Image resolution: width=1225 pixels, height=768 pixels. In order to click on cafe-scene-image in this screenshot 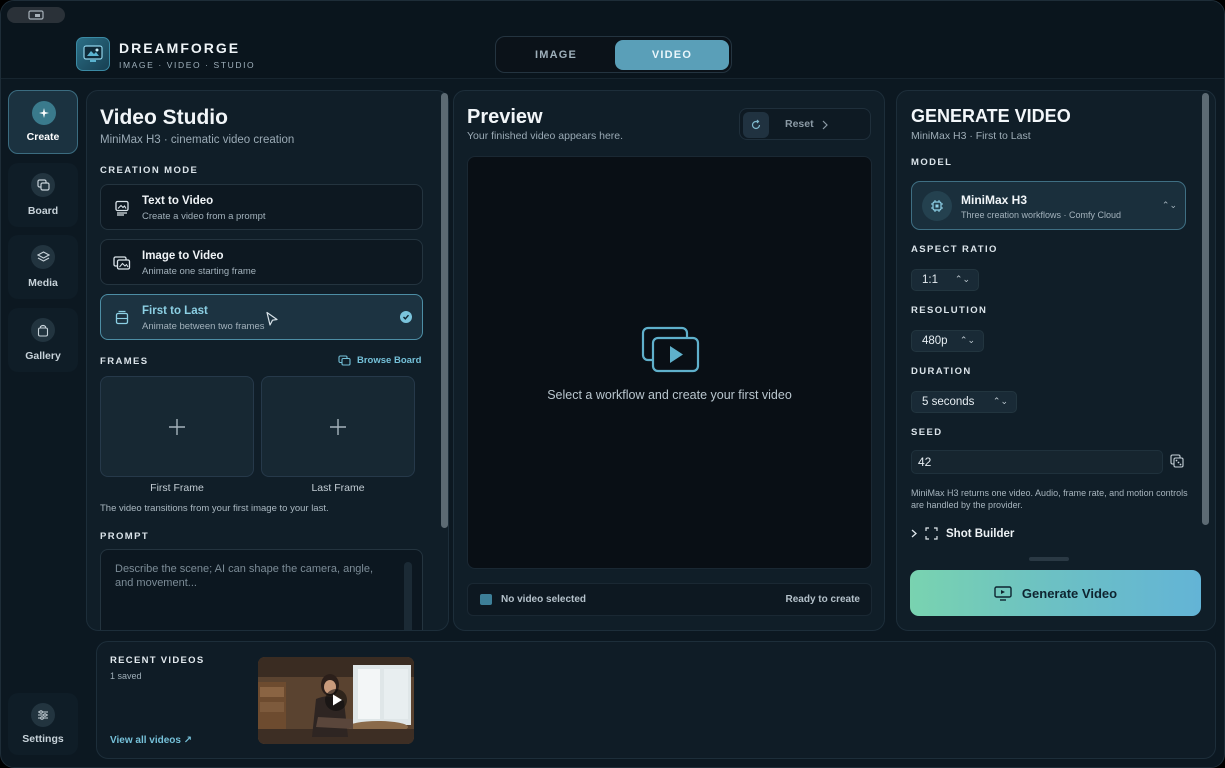, I will do `click(336, 700)`.